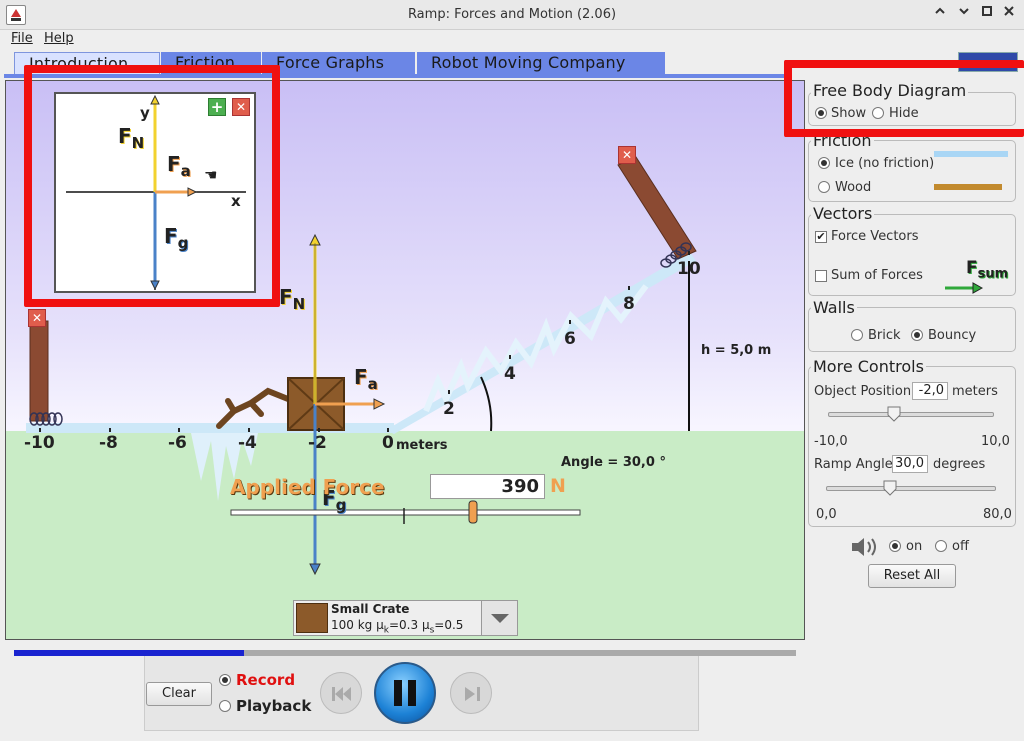  What do you see at coordinates (959, 464) in the screenshot?
I see `ramp-angle-unit: degrees` at bounding box center [959, 464].